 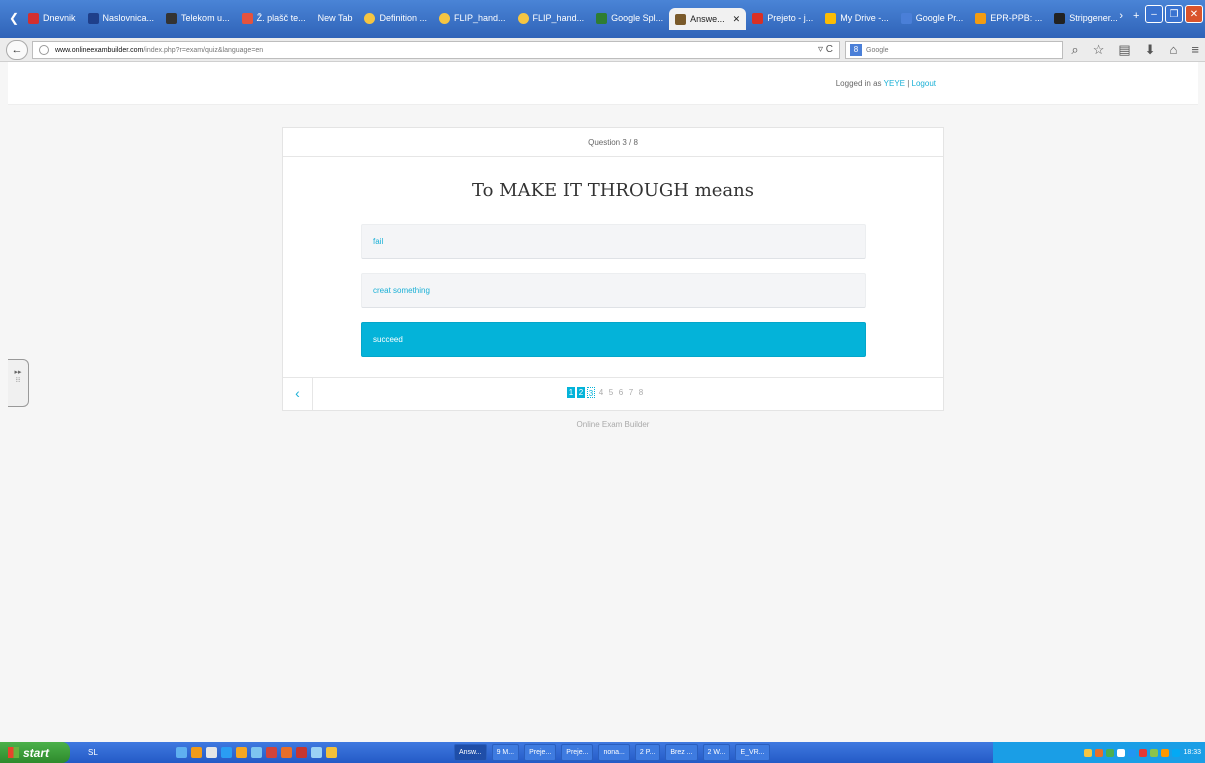 I want to click on toolbar-icons: ⌕ ☆ ▤ ⬇ ⌂ ≡, so click(x=1135, y=50).